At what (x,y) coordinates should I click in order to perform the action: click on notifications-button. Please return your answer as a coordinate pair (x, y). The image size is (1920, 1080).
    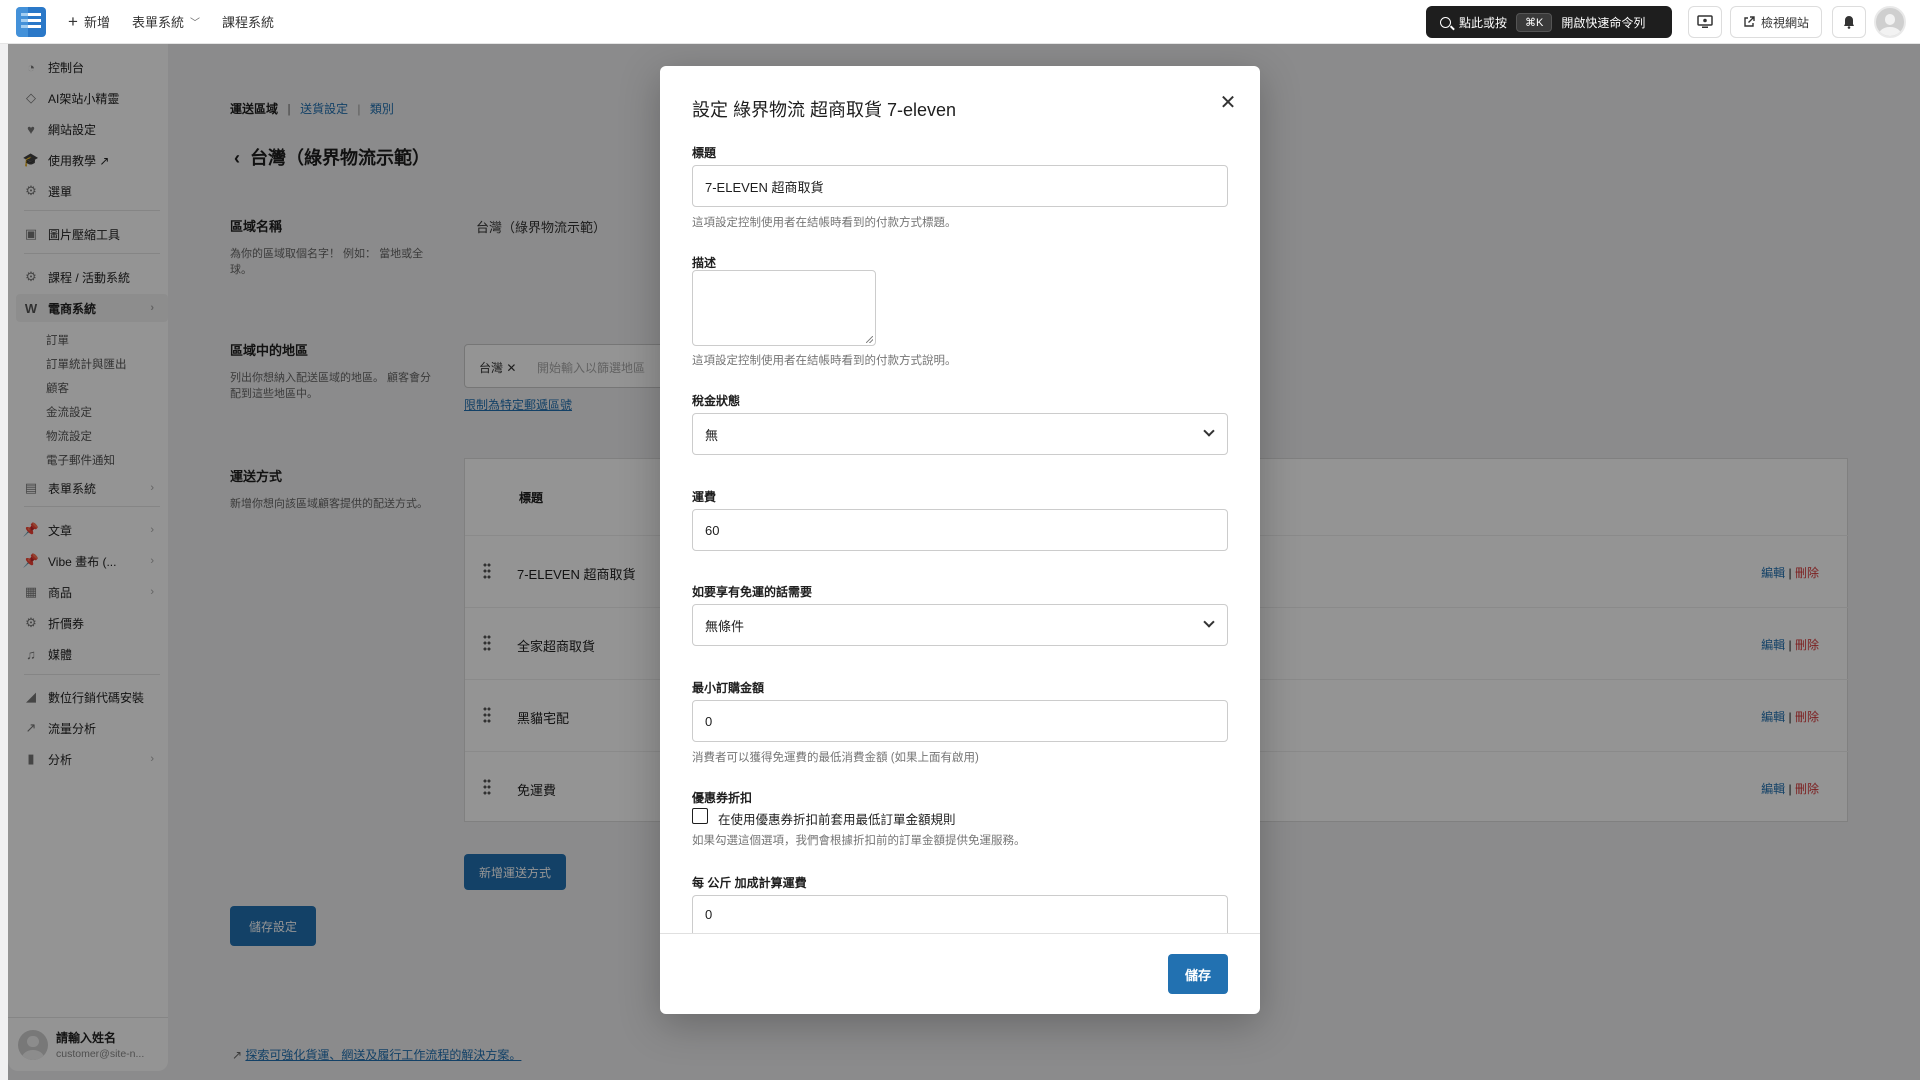
    Looking at the image, I should click on (1849, 22).